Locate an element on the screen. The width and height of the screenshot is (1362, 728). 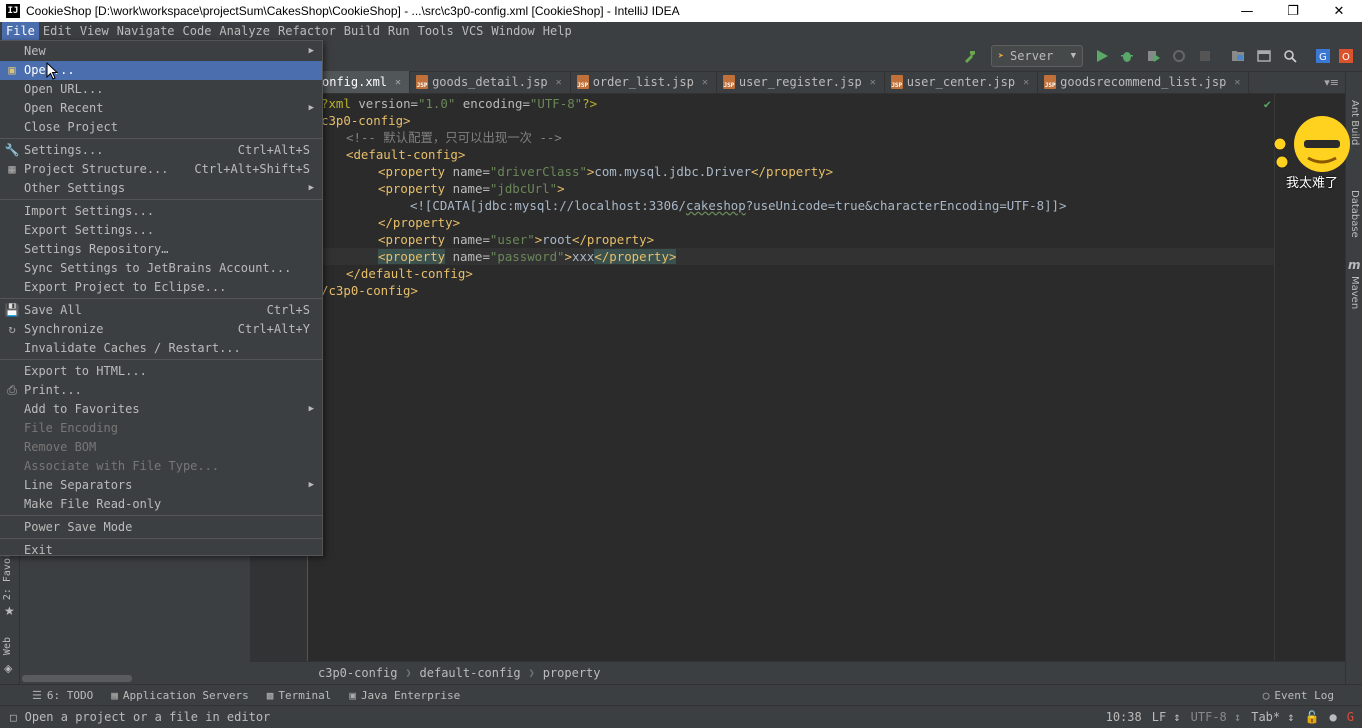
menu-item-line-separators: Line Separators ▶ is located at coordinates (161, 485).